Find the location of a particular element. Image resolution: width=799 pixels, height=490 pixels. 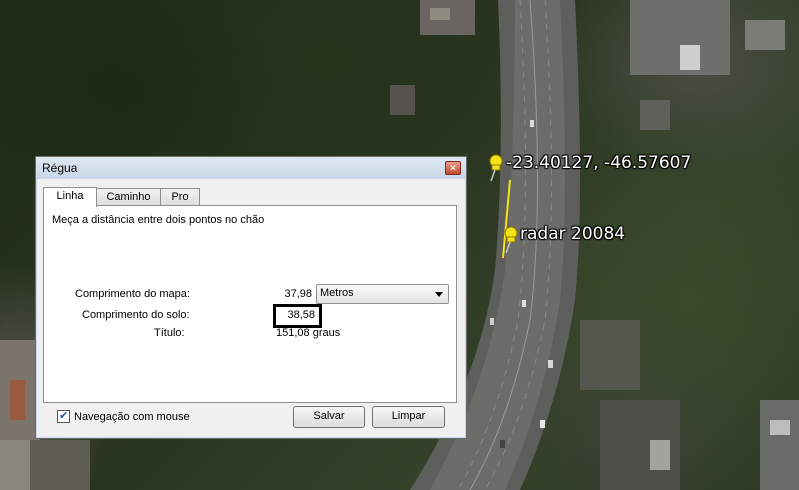

tab-linha: Linha is located at coordinates (70, 197).